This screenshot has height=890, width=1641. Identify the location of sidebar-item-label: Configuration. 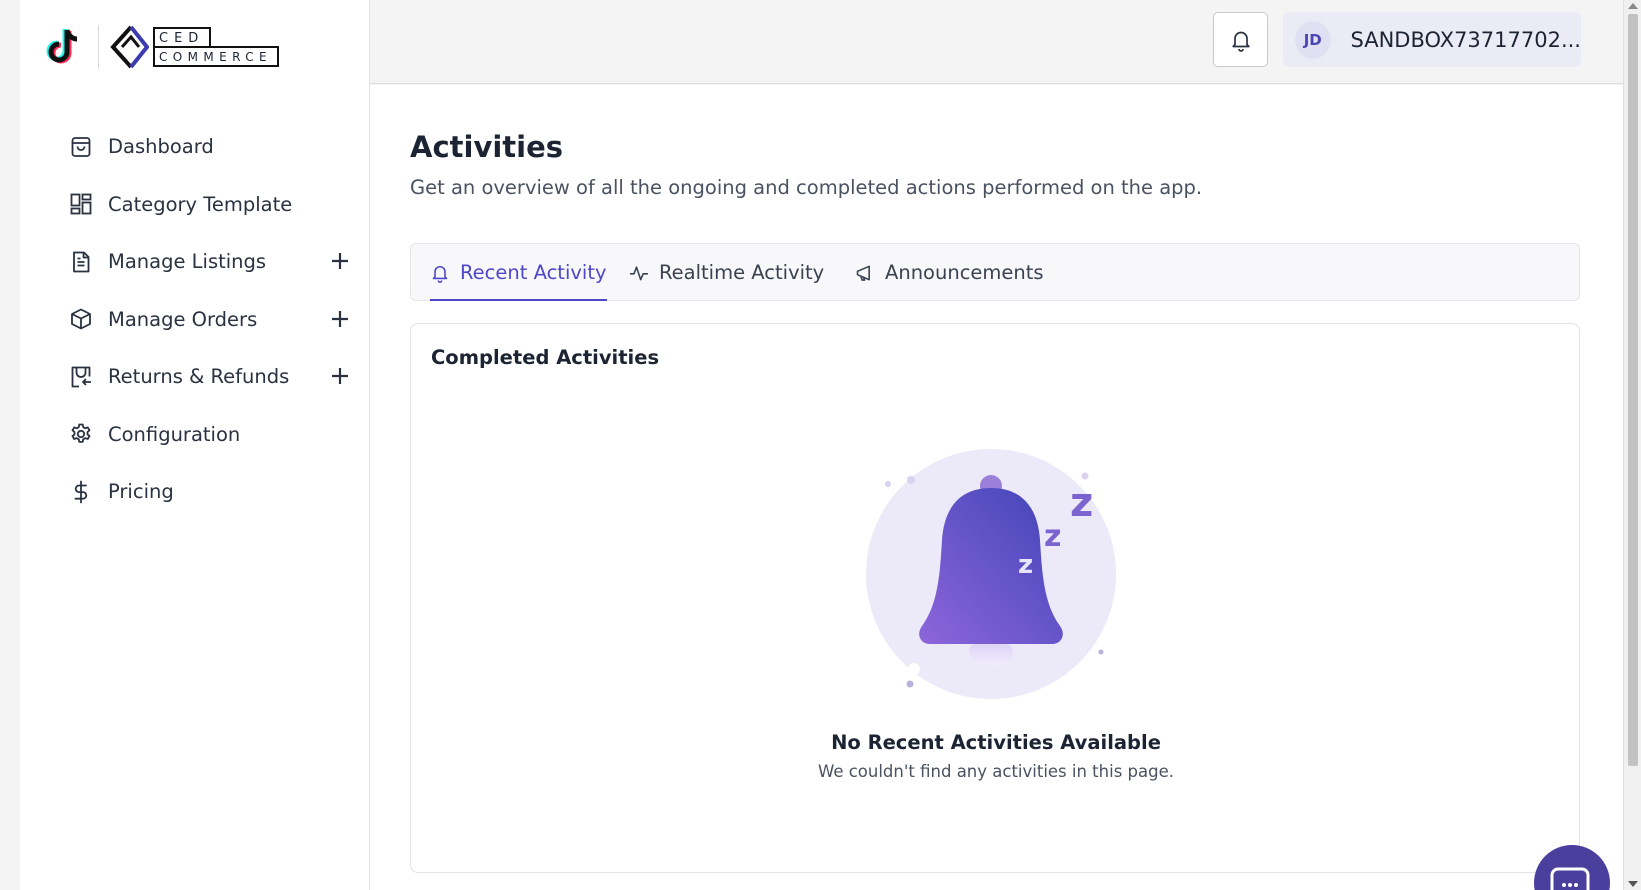
(174, 434).